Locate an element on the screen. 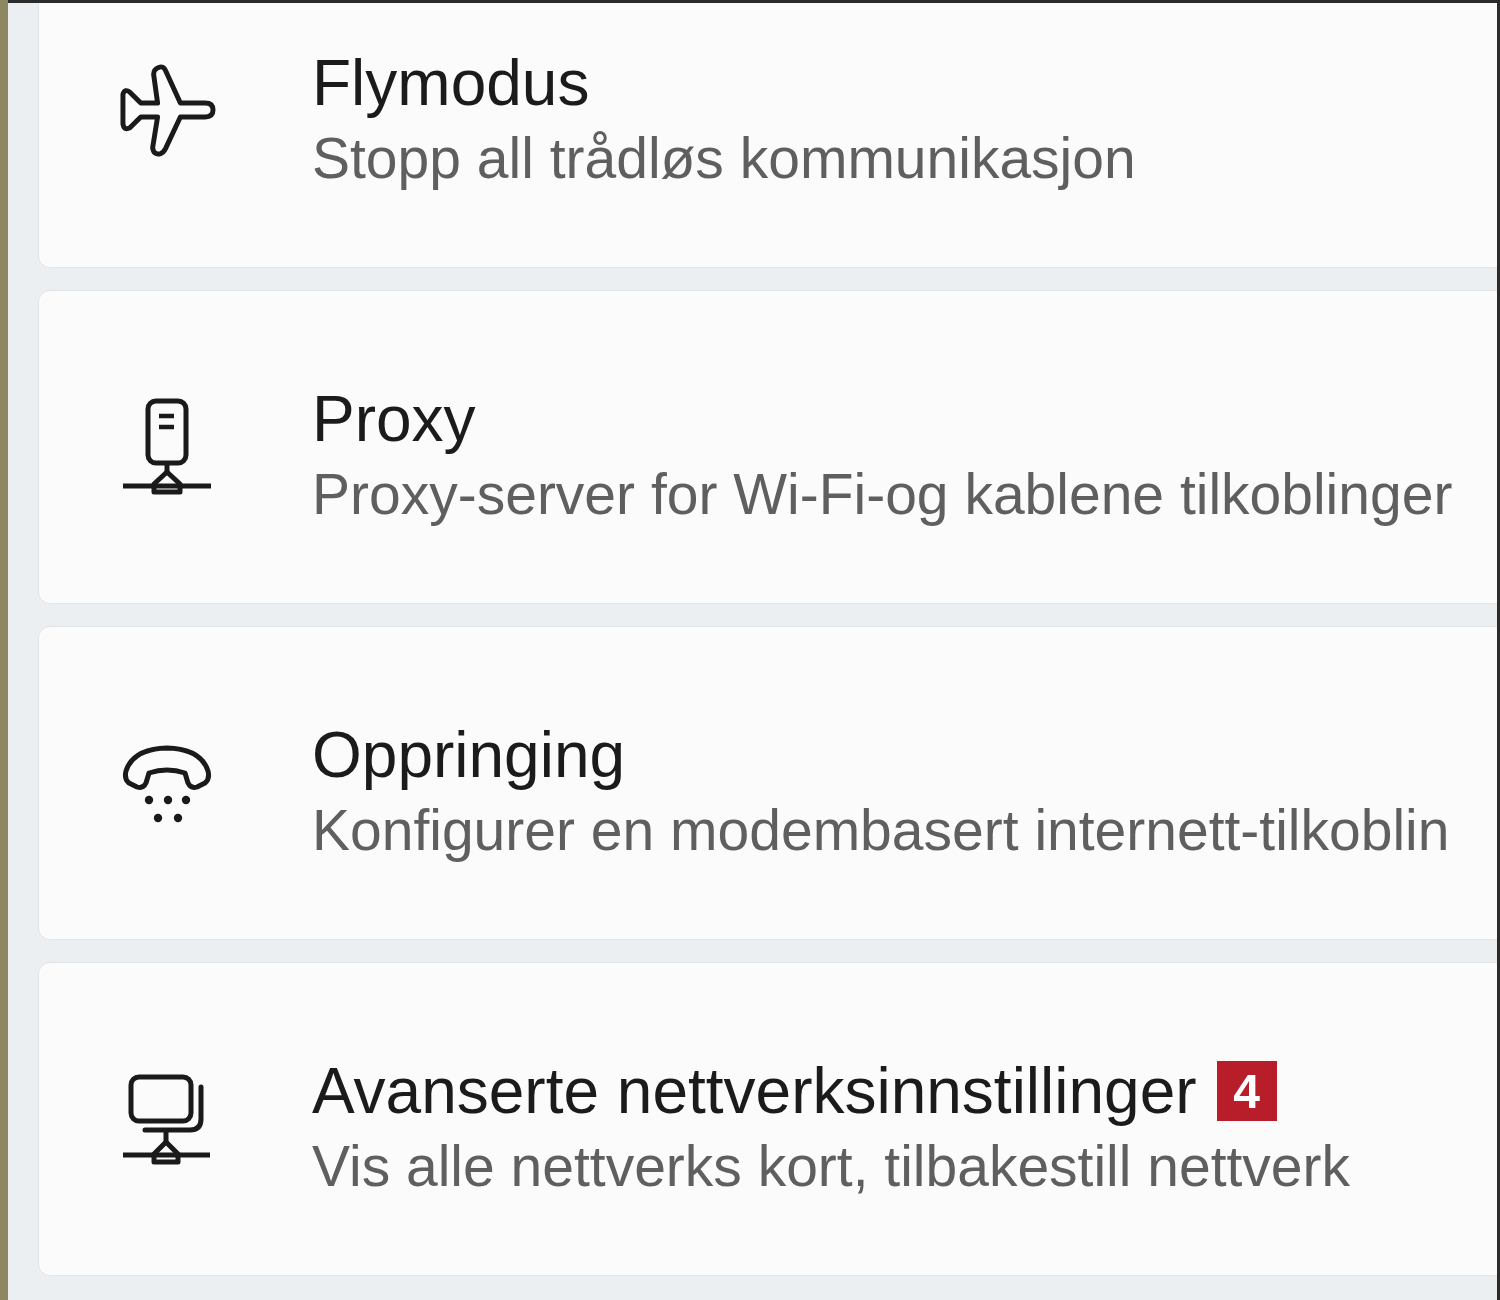  card-description: Konfigurer en modembasert internett-tilkoblin is located at coordinates (881, 830).